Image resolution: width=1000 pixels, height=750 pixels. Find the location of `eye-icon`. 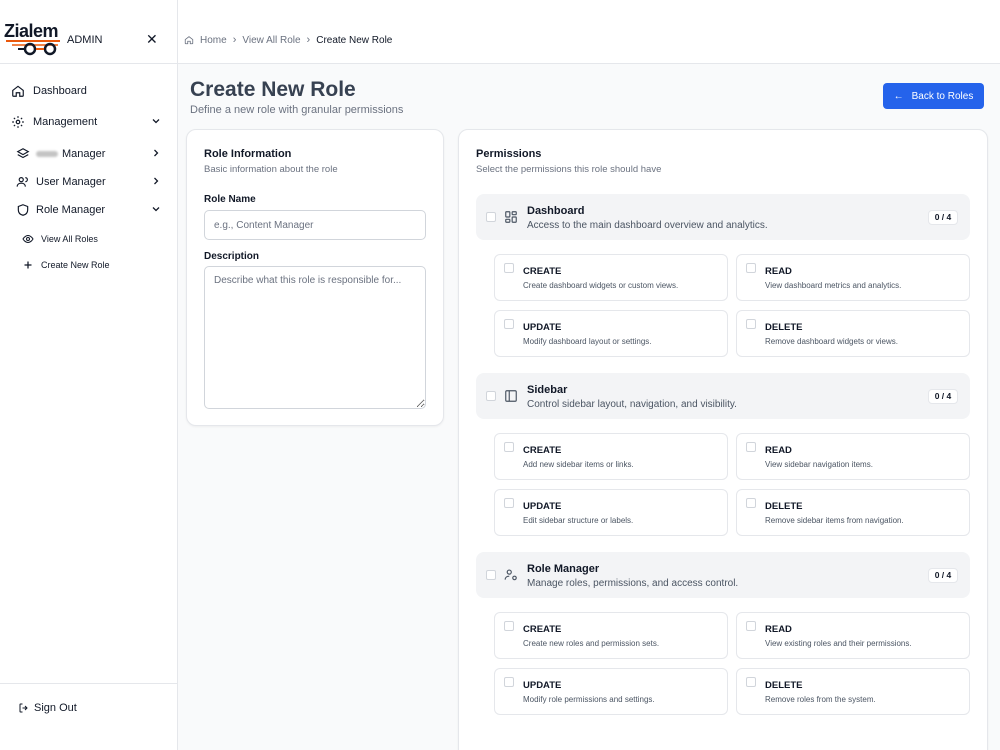

eye-icon is located at coordinates (28, 239).